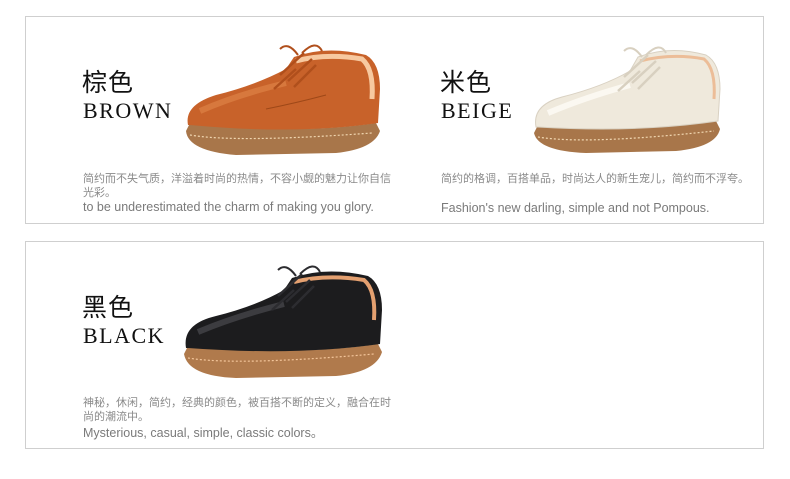 The width and height of the screenshot is (790, 479). What do you see at coordinates (108, 307) in the screenshot?
I see `color-title-cn: 黑色` at bounding box center [108, 307].